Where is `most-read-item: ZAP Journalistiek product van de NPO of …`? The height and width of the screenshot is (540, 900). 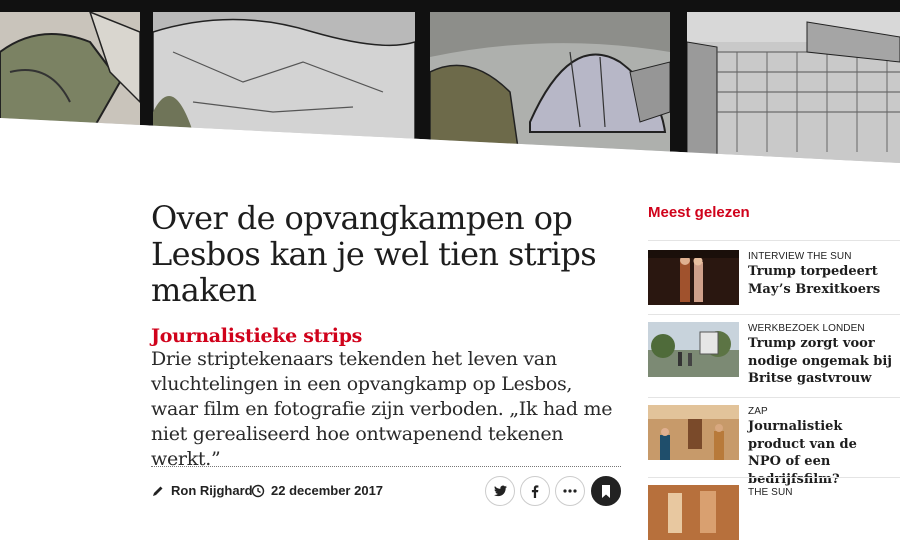
most-read-item: ZAP Journalistiek product van de NPO of … is located at coordinates (774, 442).